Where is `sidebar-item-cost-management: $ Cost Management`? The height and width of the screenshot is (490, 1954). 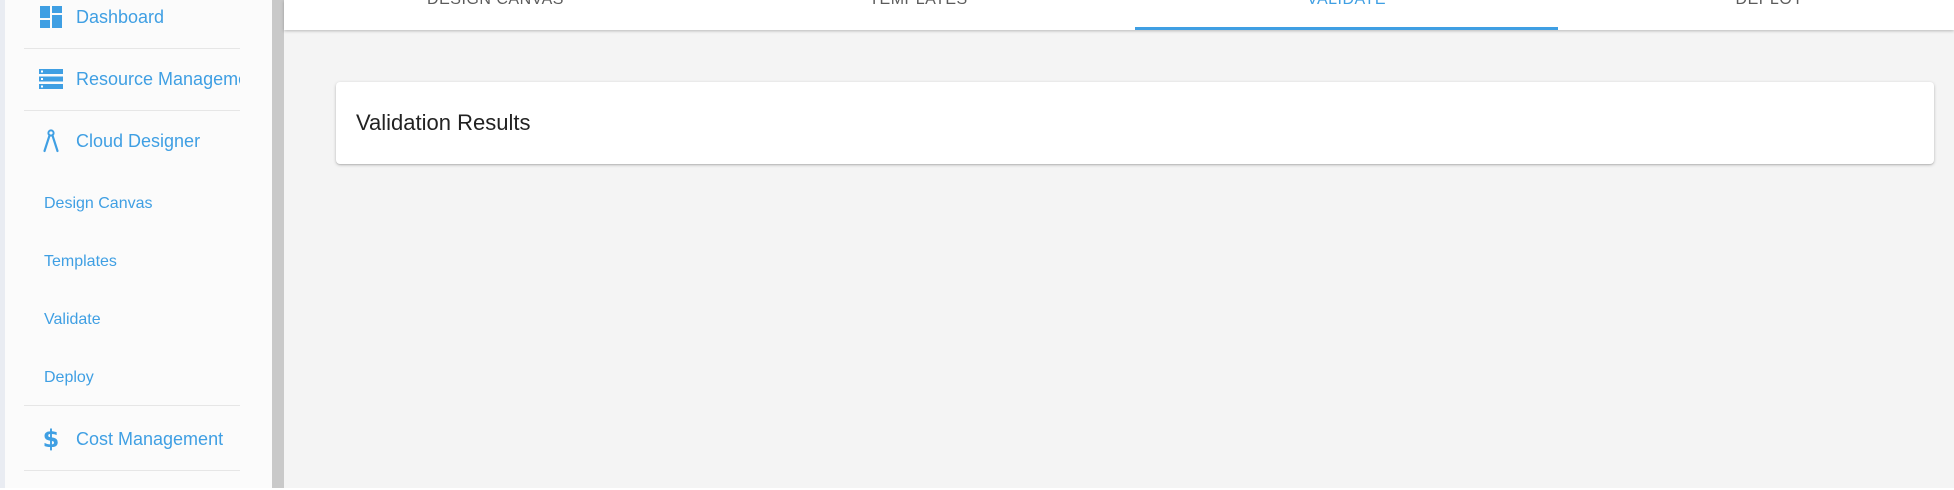 sidebar-item-cost-management: $ Cost Management is located at coordinates (132, 439).